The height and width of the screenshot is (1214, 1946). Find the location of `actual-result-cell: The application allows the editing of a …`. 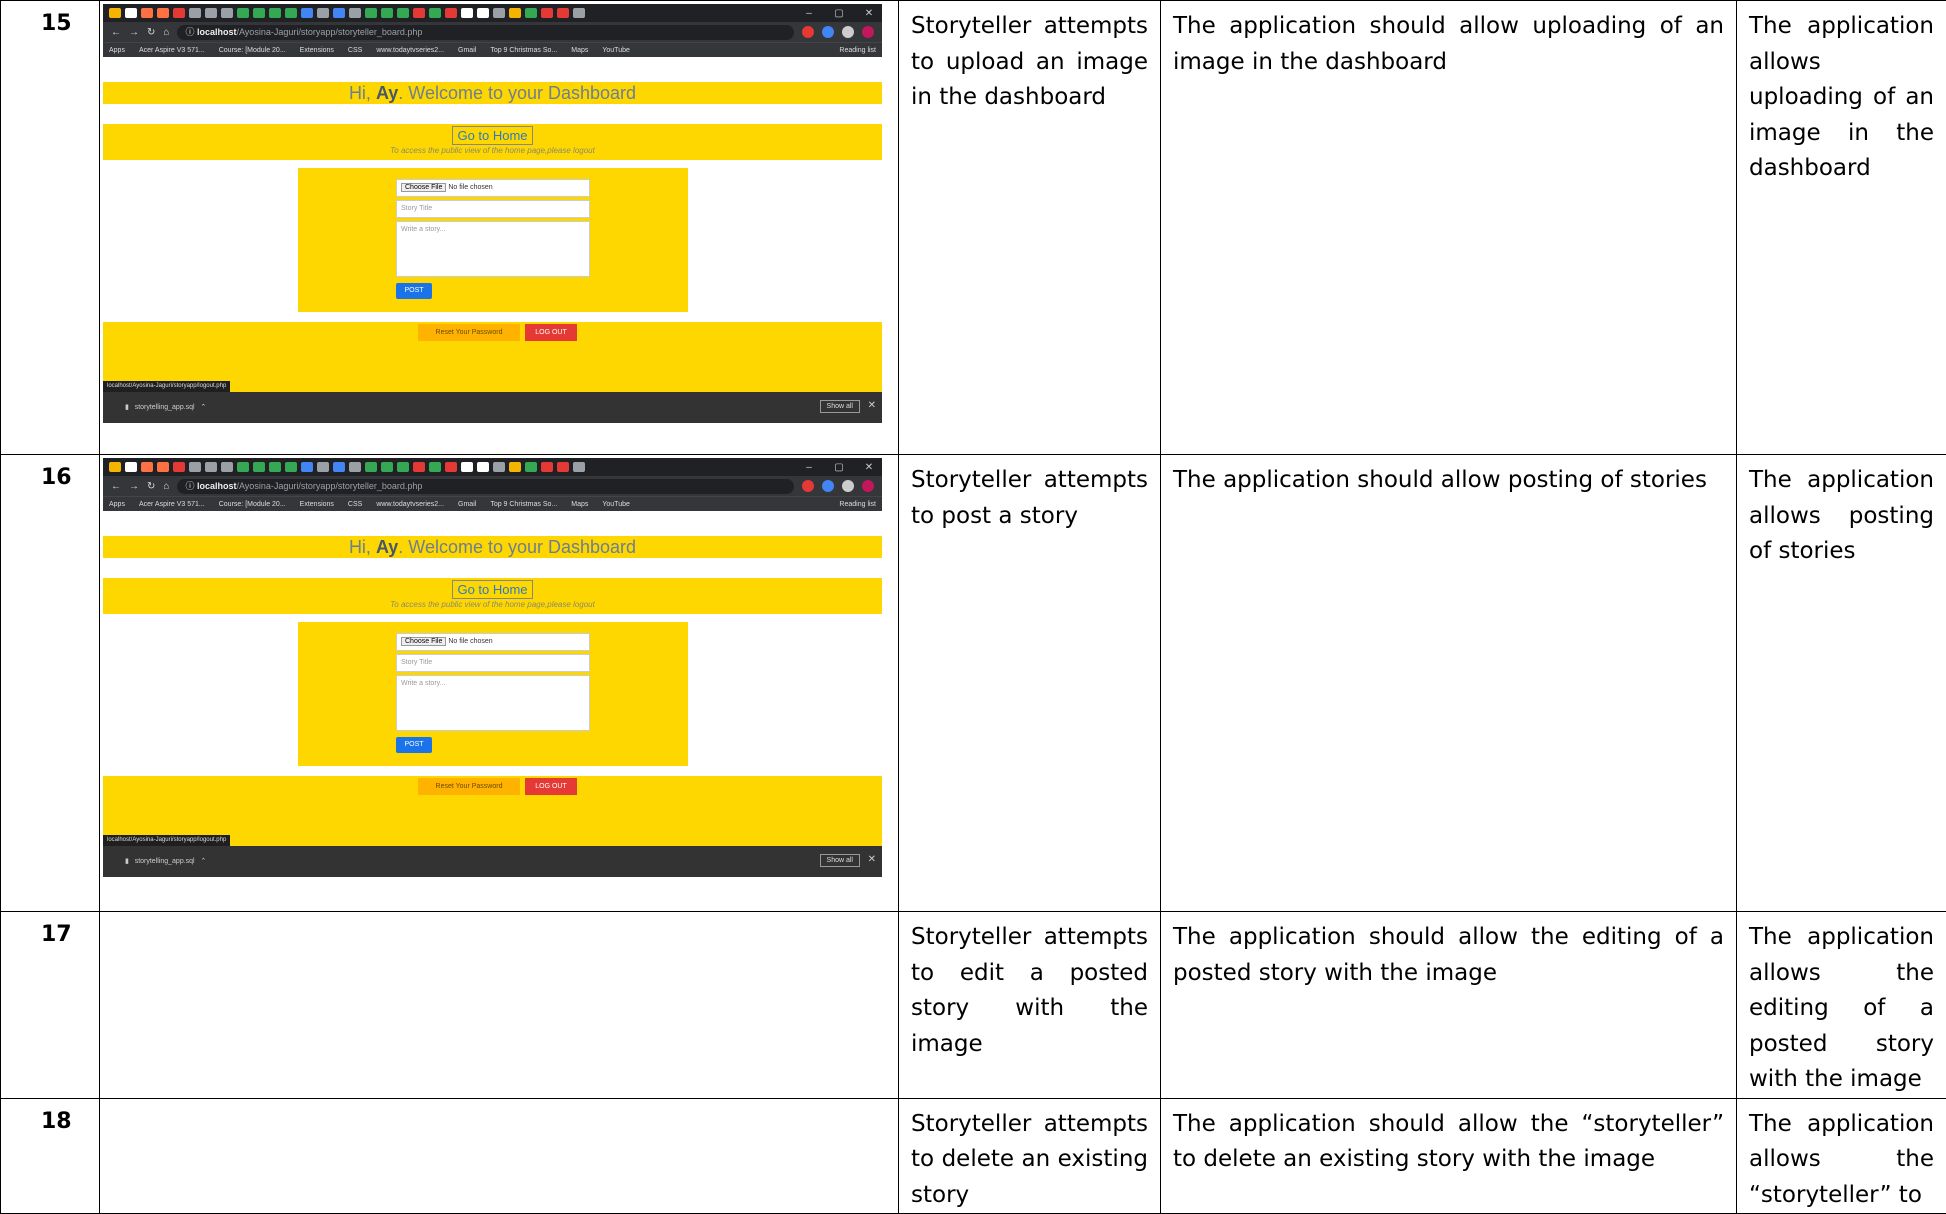

actual-result-cell: The application allows the editing of a … is located at coordinates (1841, 1005).